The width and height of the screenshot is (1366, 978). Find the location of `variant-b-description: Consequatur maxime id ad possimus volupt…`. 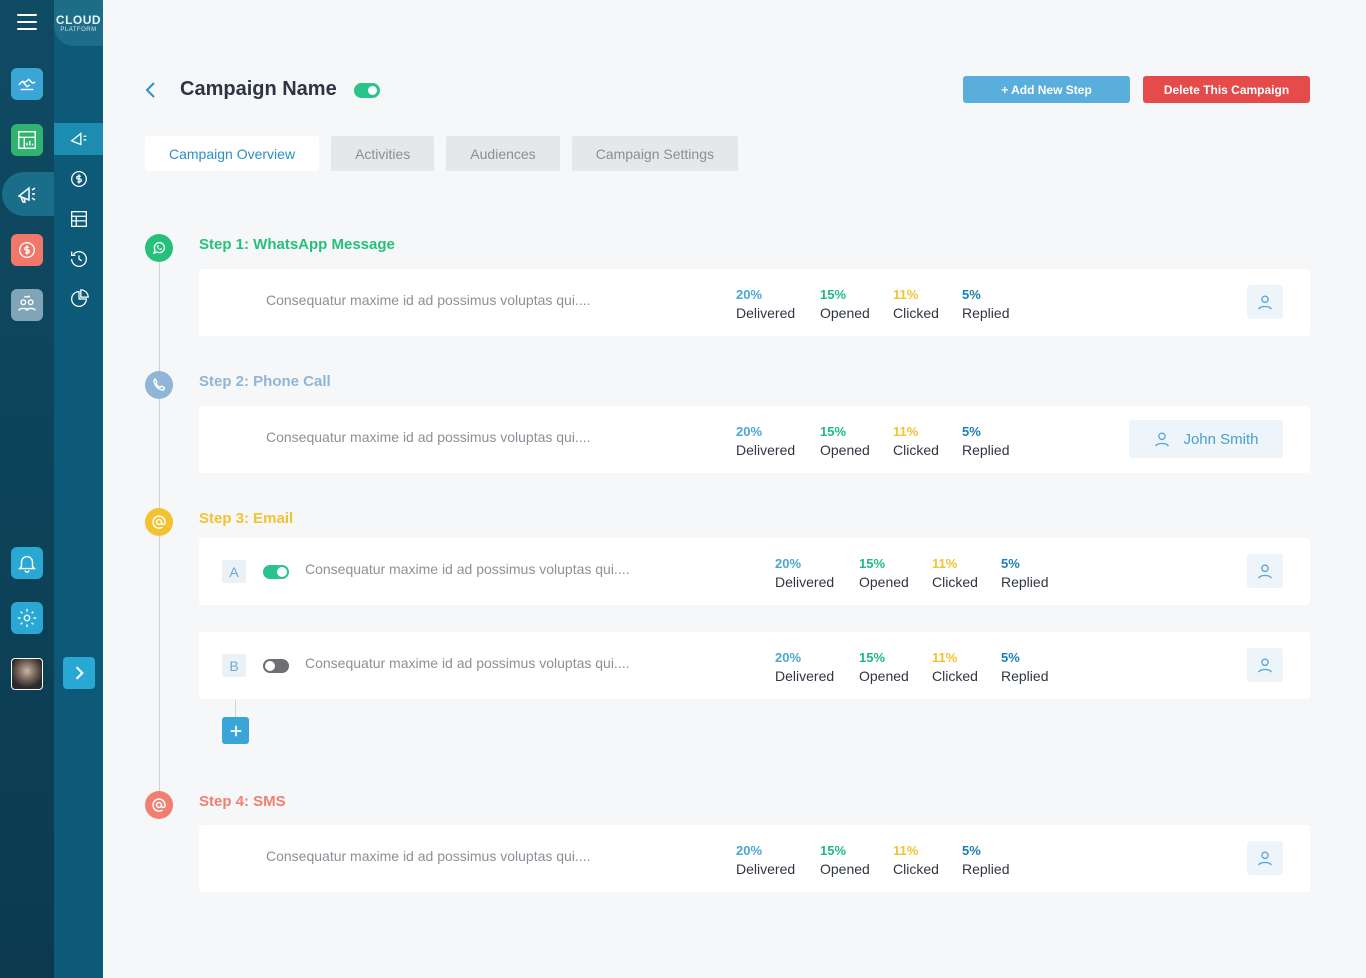

variant-b-description: Consequatur maxime id ad possimus volupt… is located at coordinates (467, 663).